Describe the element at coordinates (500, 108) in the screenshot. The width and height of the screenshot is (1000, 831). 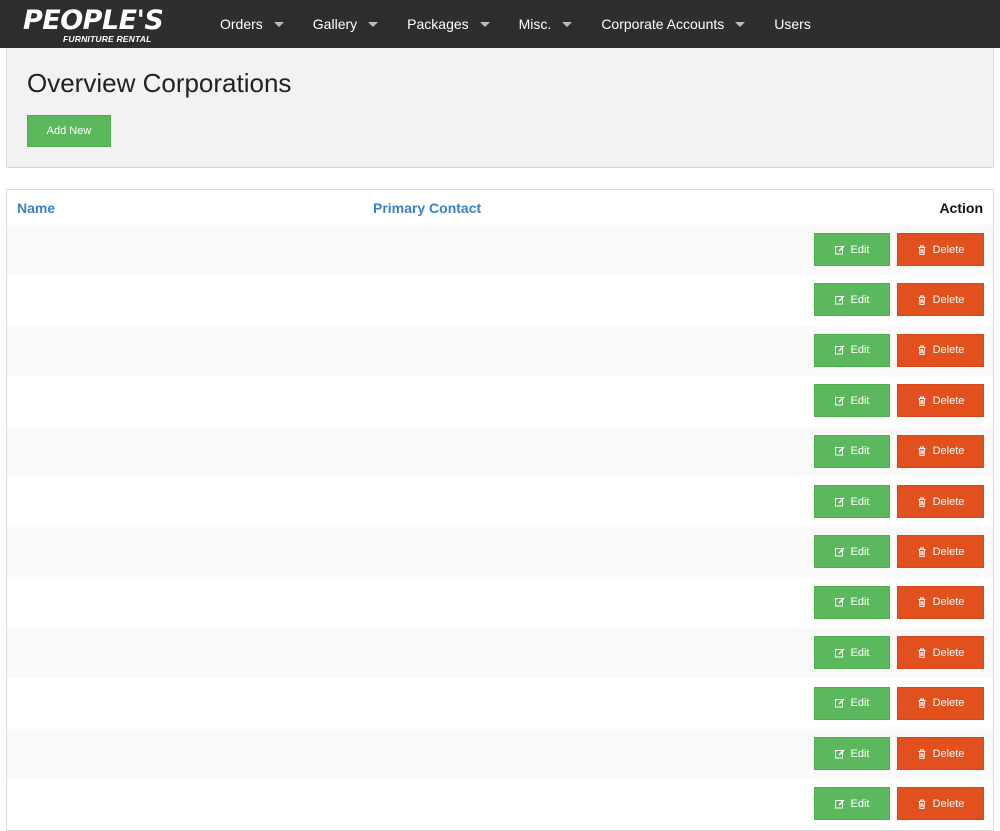
I see `page-header-panel: Overview Corporations Add New` at that location.